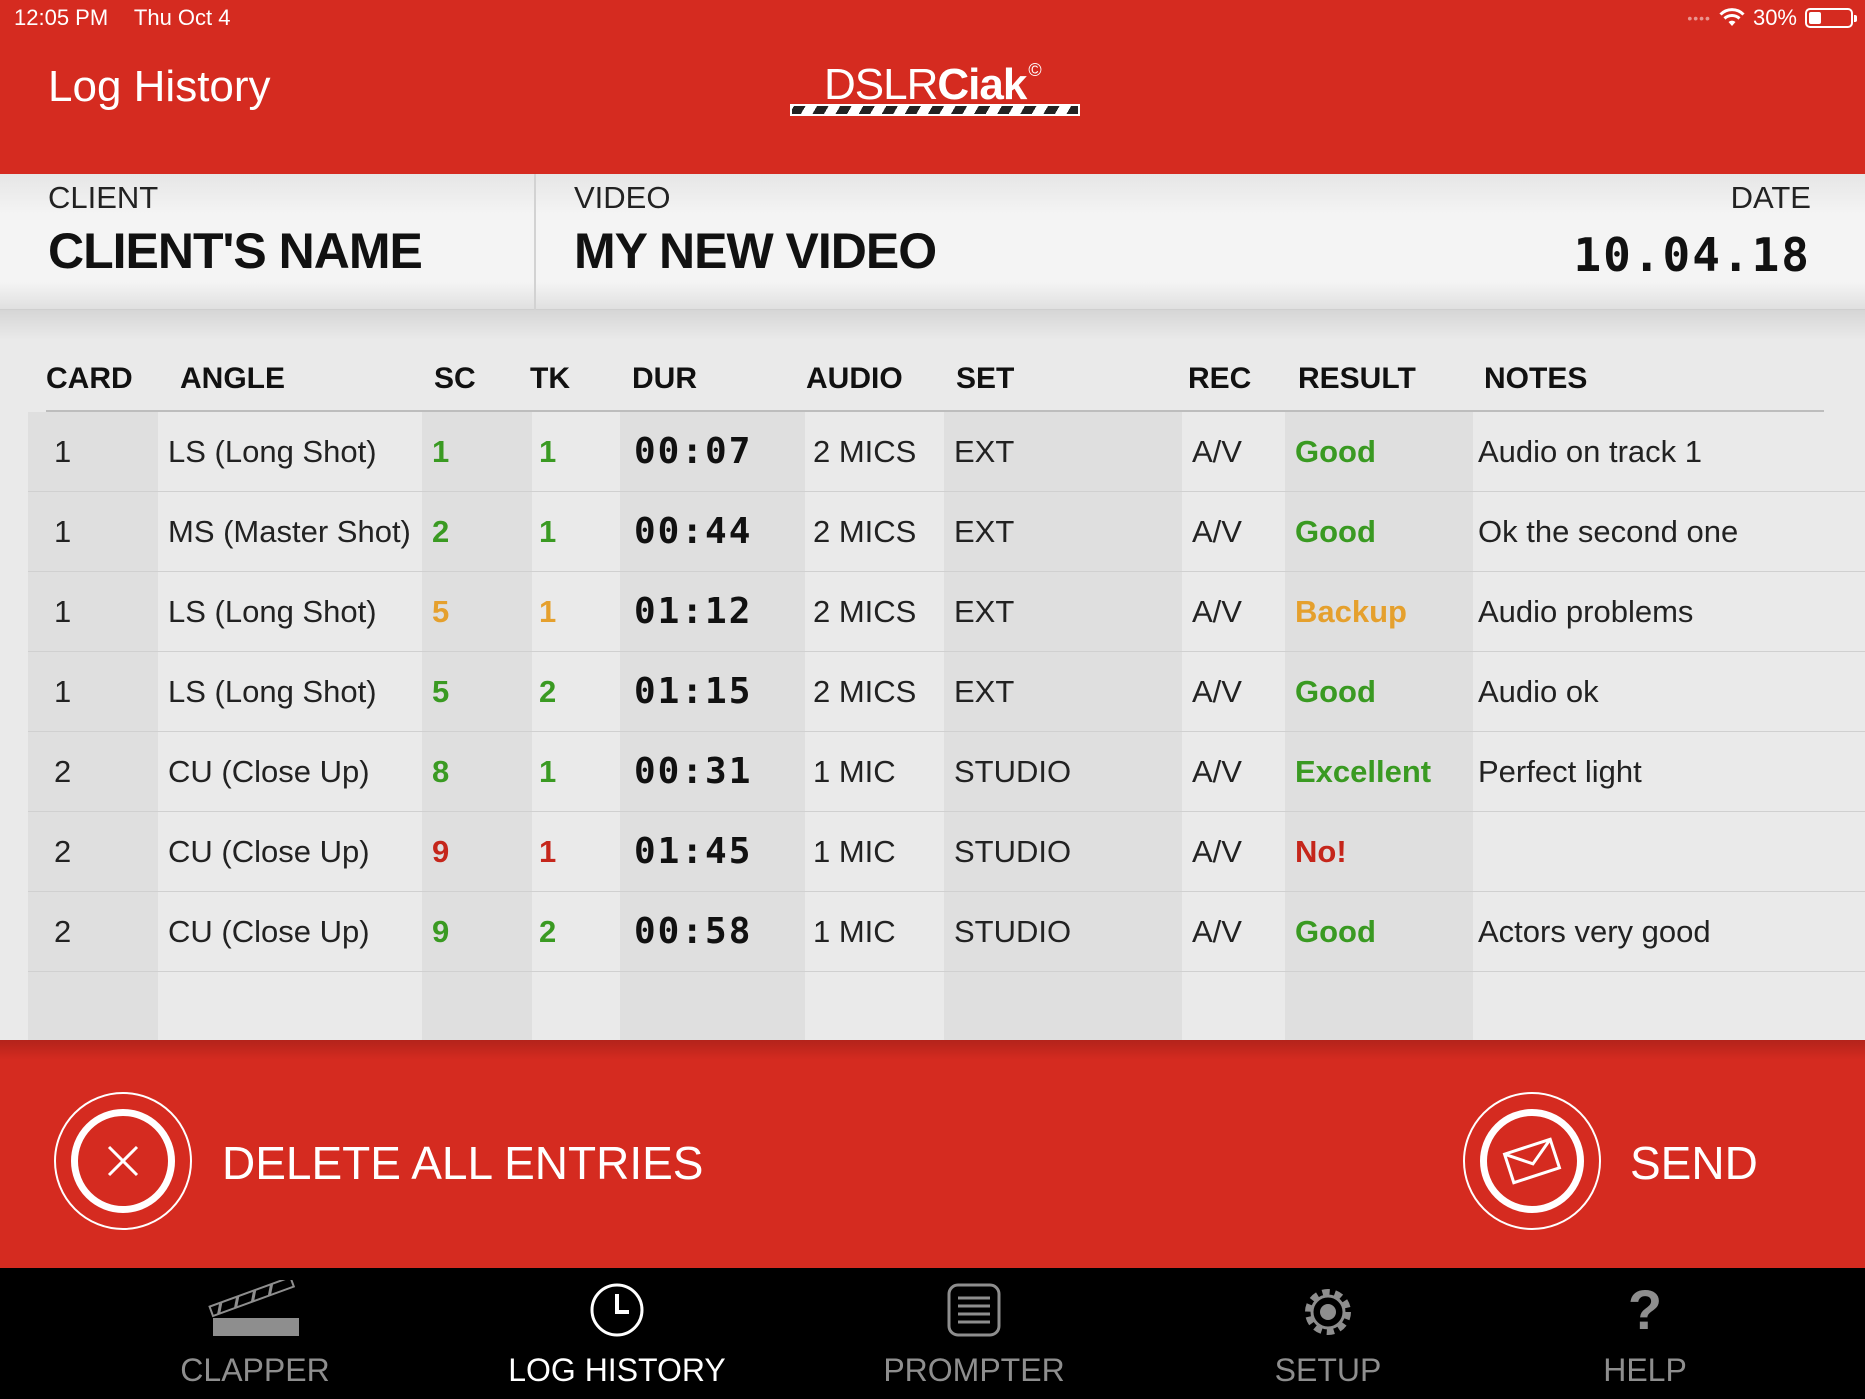  I want to click on cell-result: No!, so click(1321, 851).